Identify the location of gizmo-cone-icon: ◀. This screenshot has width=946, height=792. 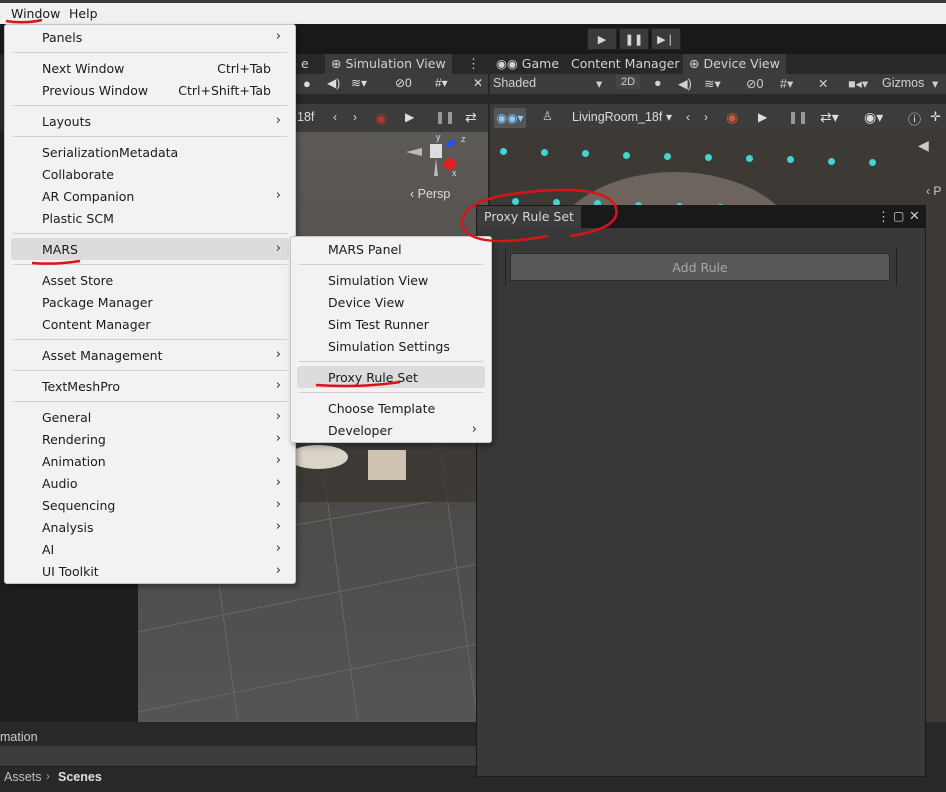
(923, 145).